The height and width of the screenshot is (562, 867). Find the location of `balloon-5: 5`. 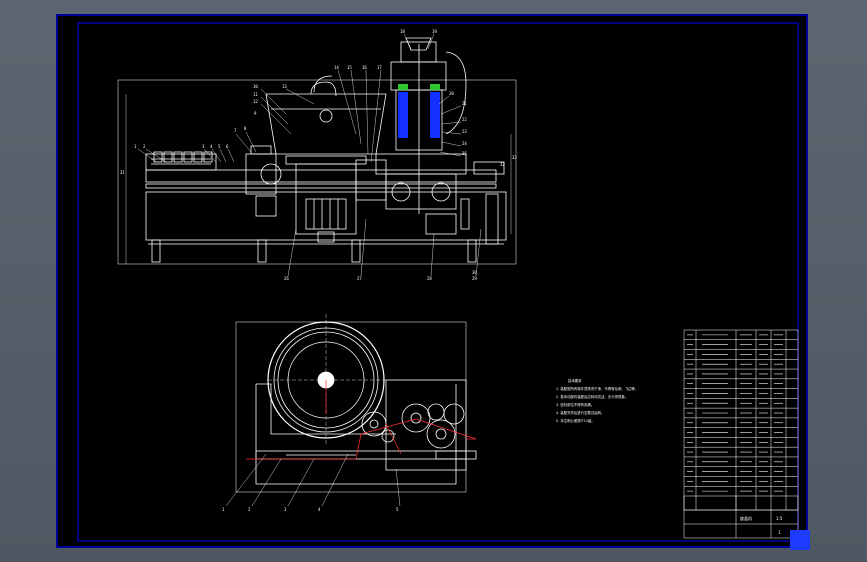

balloon-5: 5 is located at coordinates (219, 146).